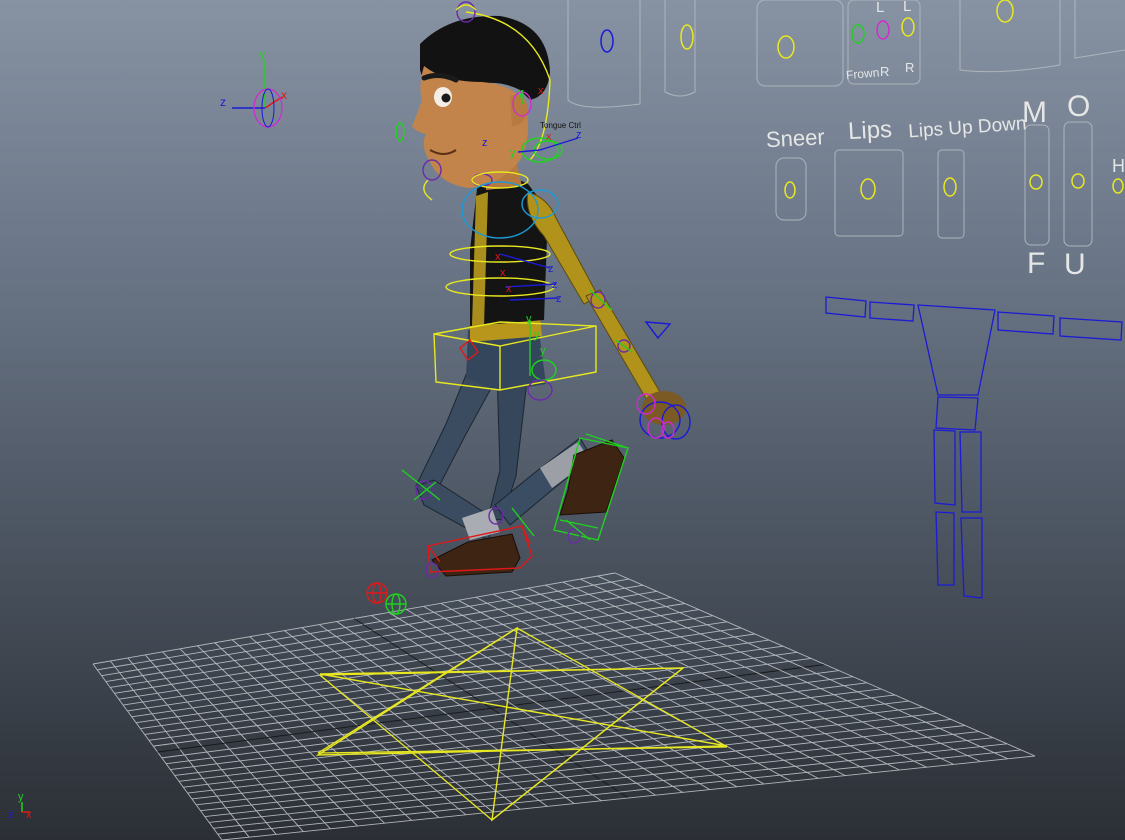 The height and width of the screenshot is (840, 1125). What do you see at coordinates (20, 806) in the screenshot?
I see `view-axis-indicator: y z x` at bounding box center [20, 806].